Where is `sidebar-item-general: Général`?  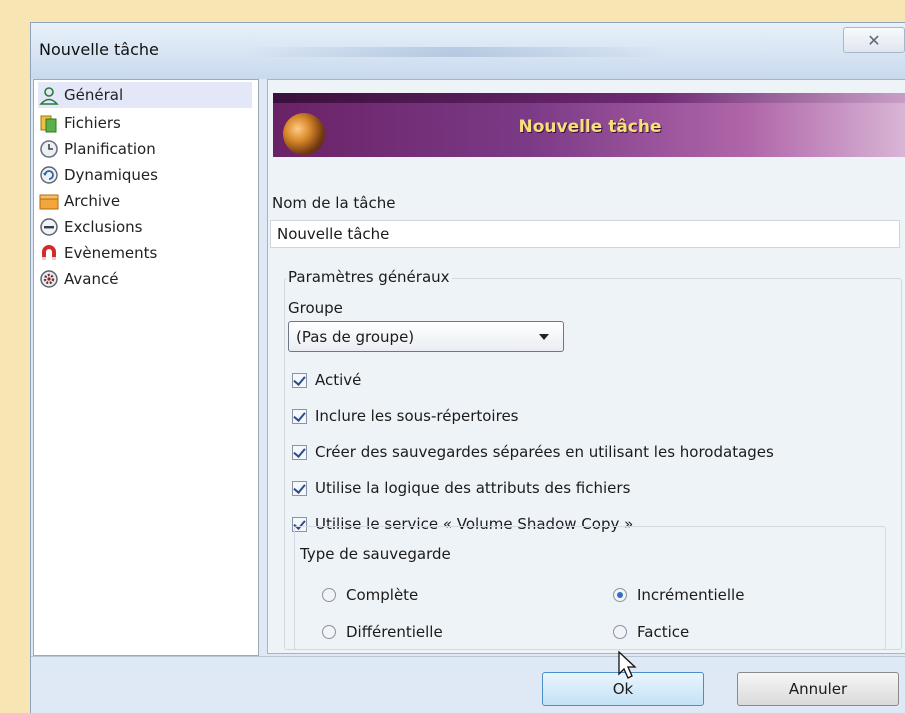 sidebar-item-general: Général is located at coordinates (145, 95).